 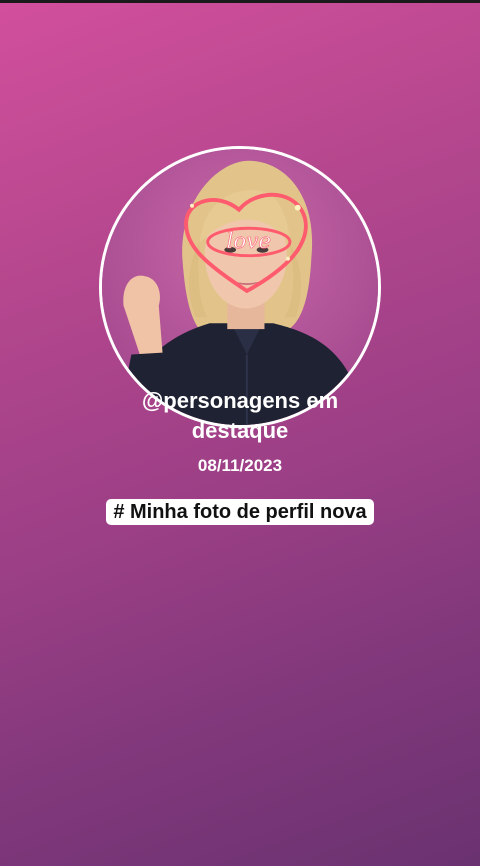 I want to click on post-date: 08/11/2023, so click(x=240, y=465).